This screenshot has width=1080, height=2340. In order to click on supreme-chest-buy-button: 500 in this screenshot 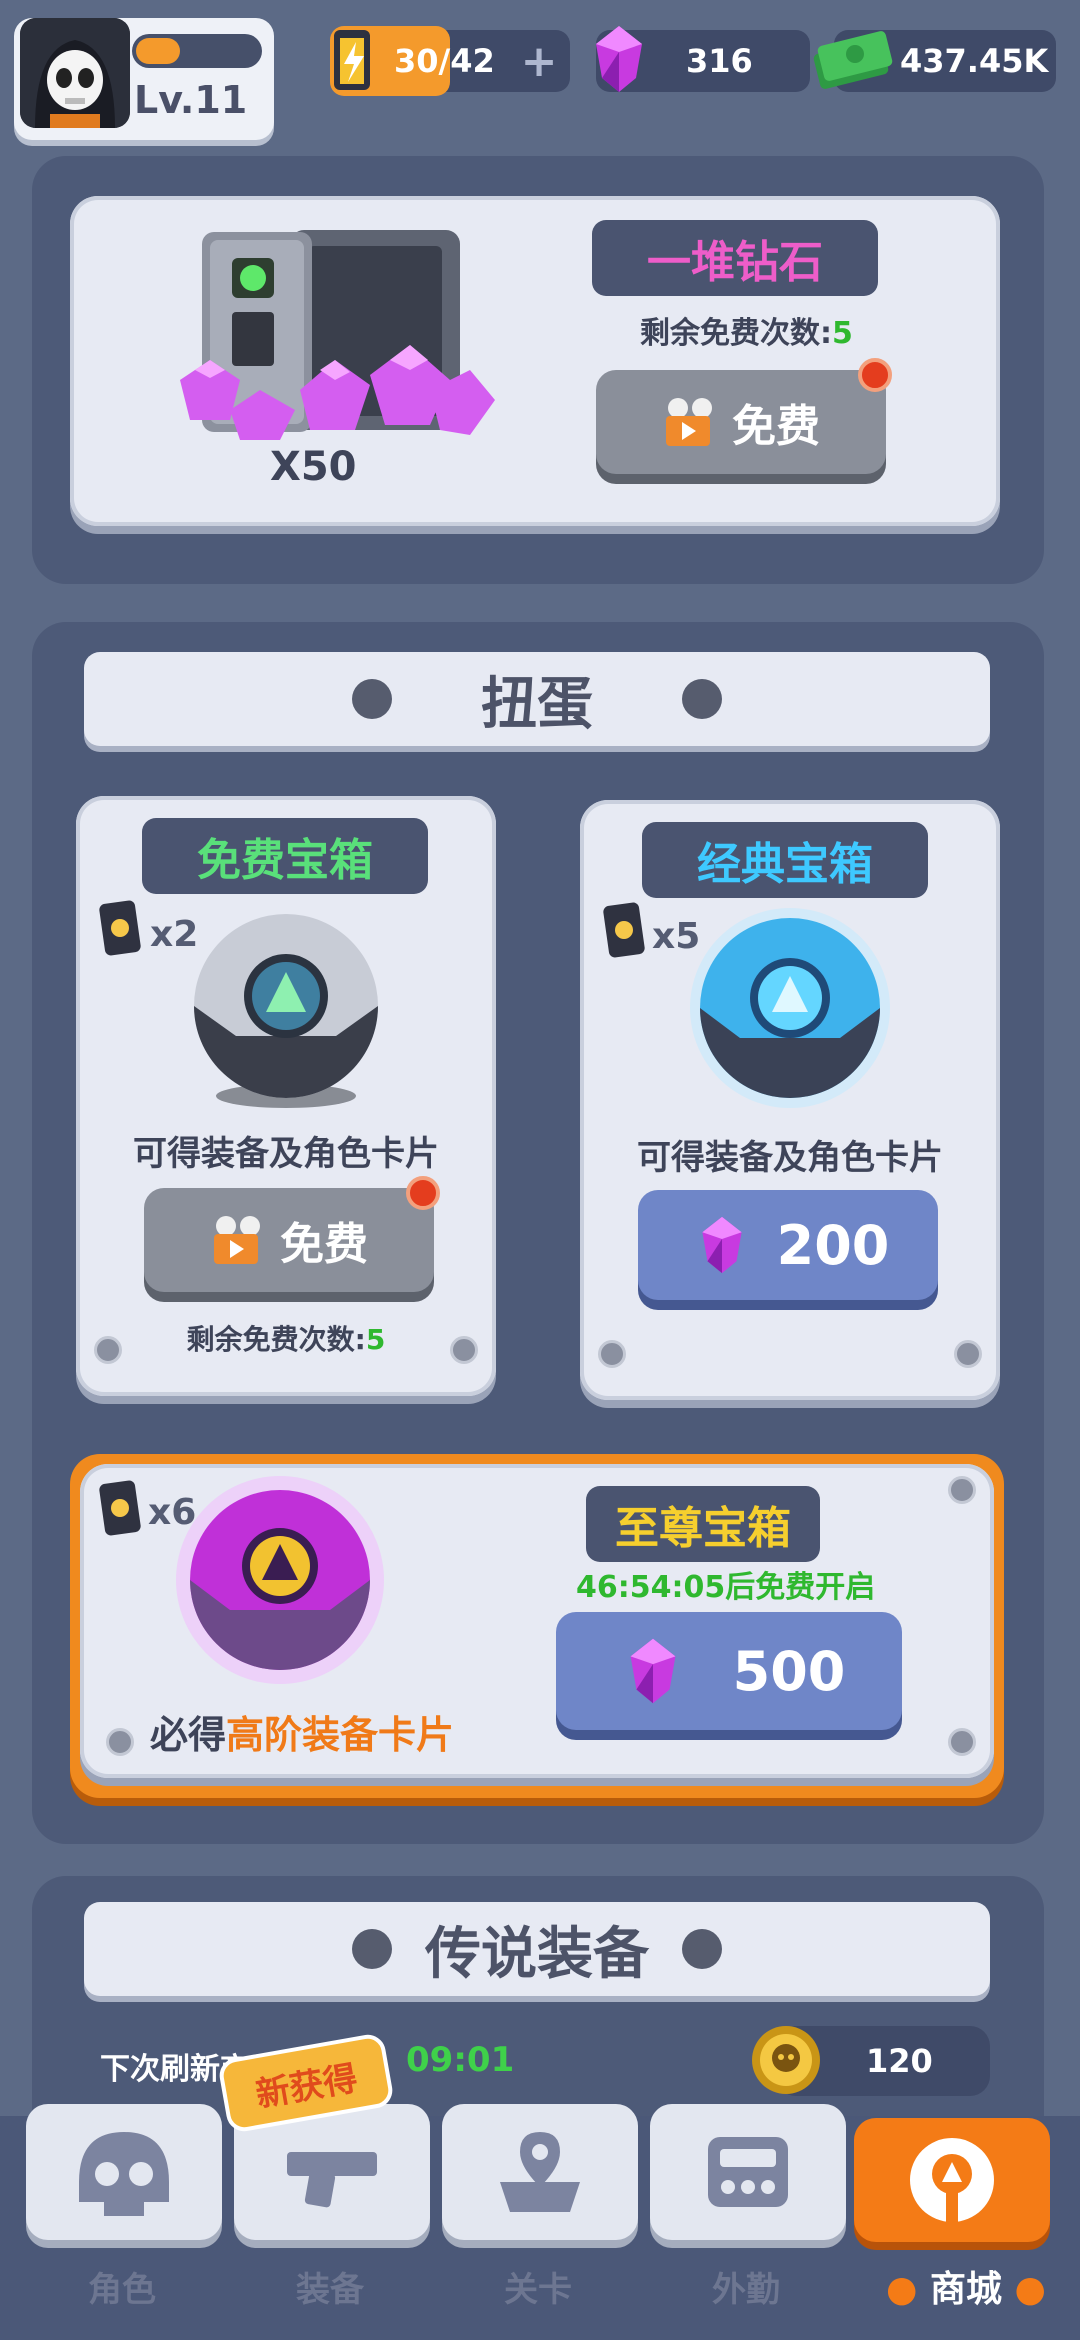, I will do `click(729, 1671)`.